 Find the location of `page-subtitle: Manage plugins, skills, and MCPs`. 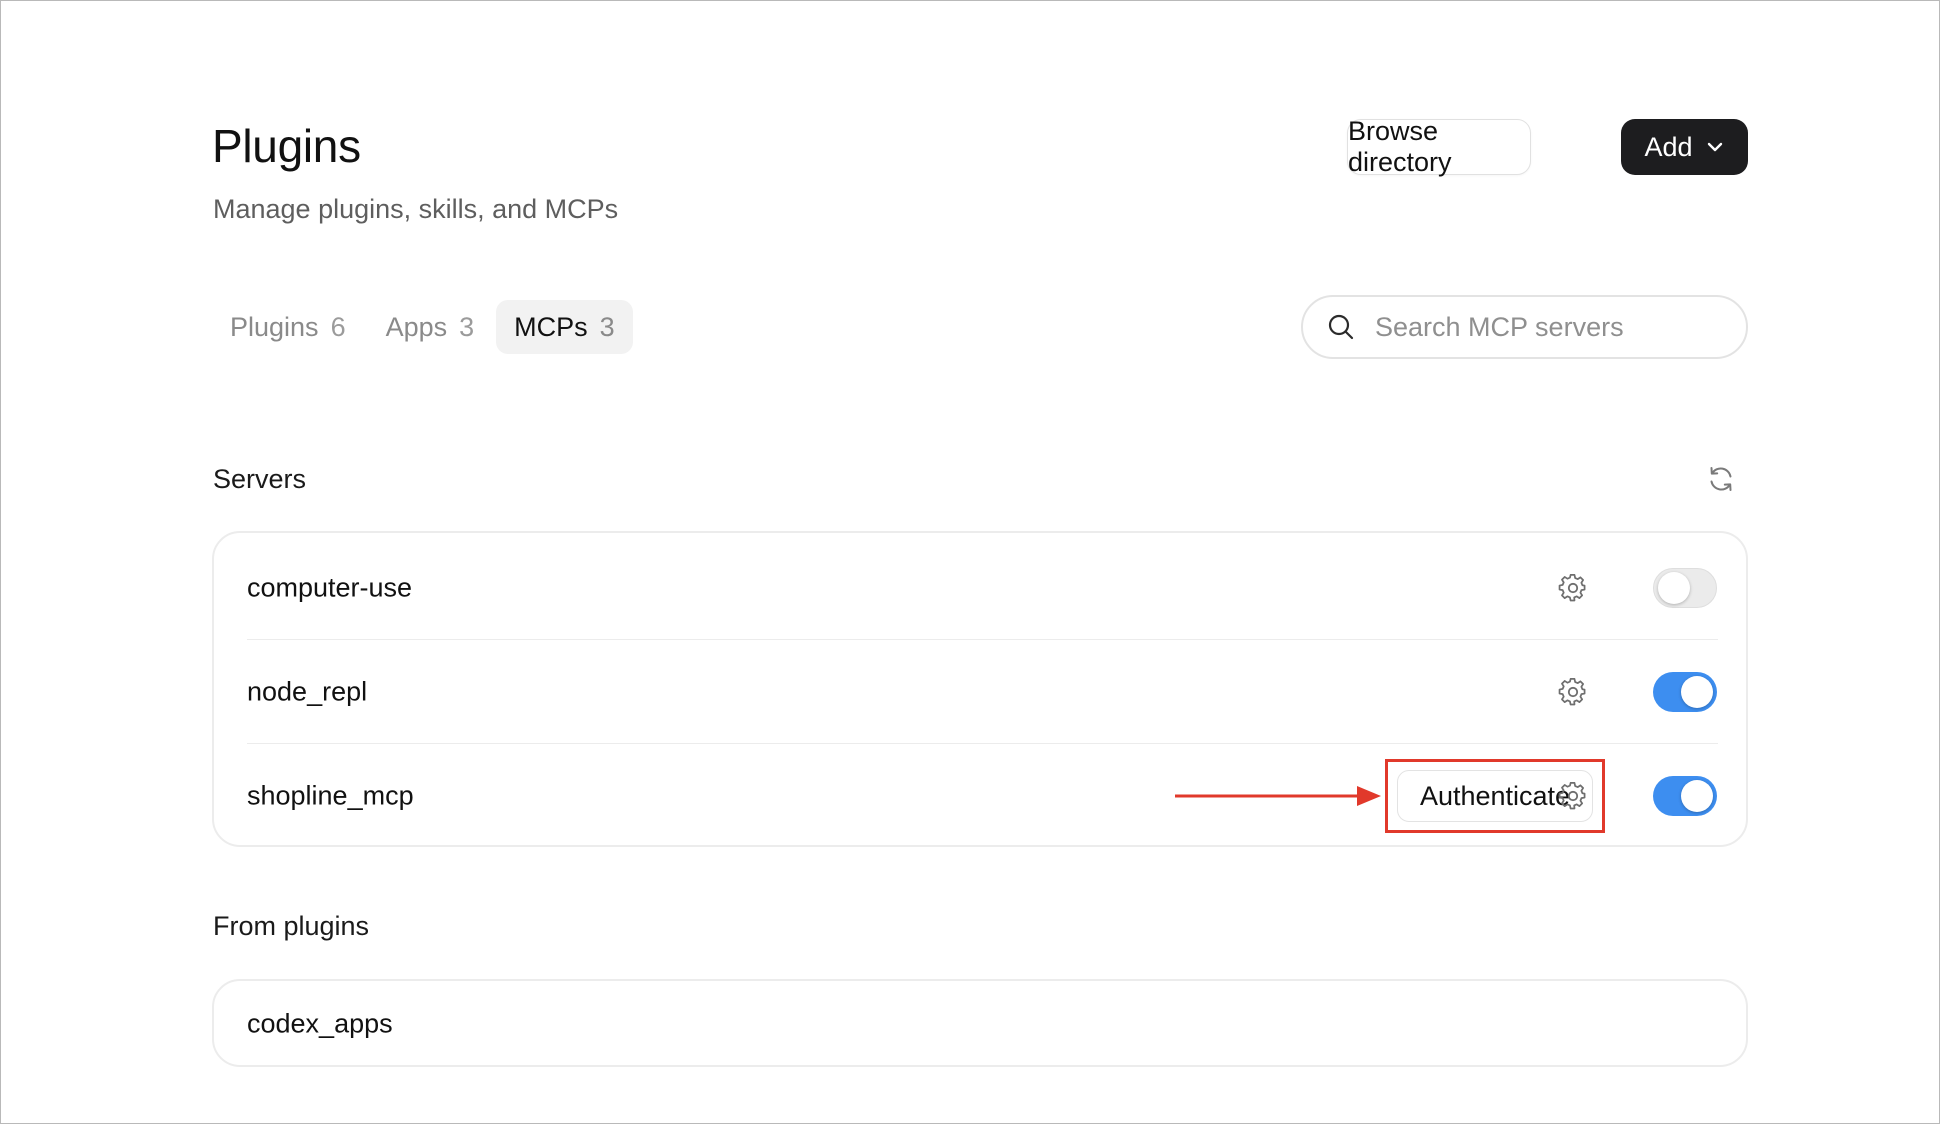

page-subtitle: Manage plugins, skills, and MCPs is located at coordinates (416, 209).